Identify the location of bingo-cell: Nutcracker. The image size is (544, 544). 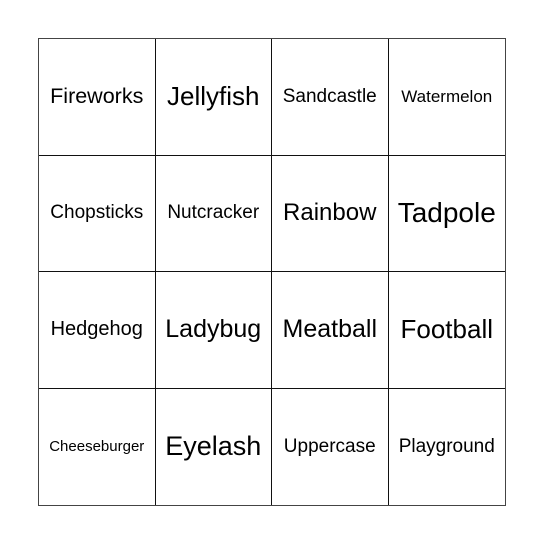
(213, 213).